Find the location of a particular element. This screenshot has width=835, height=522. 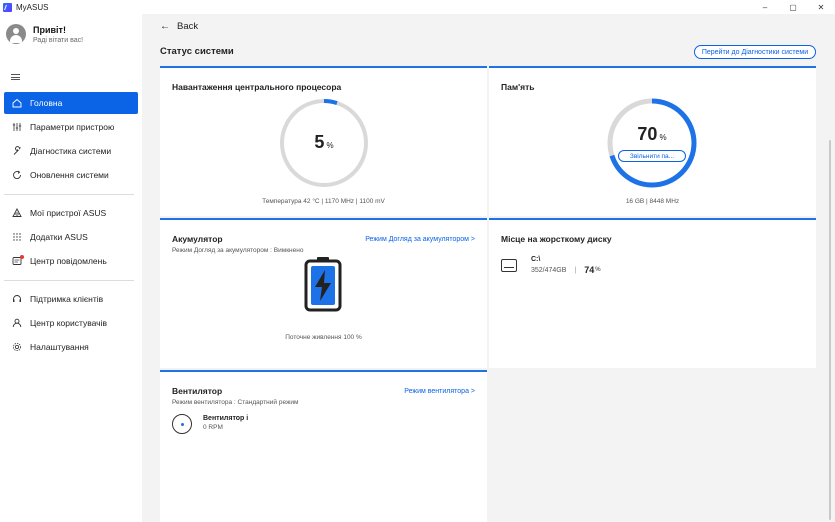

sliders-icon is located at coordinates (17, 127).